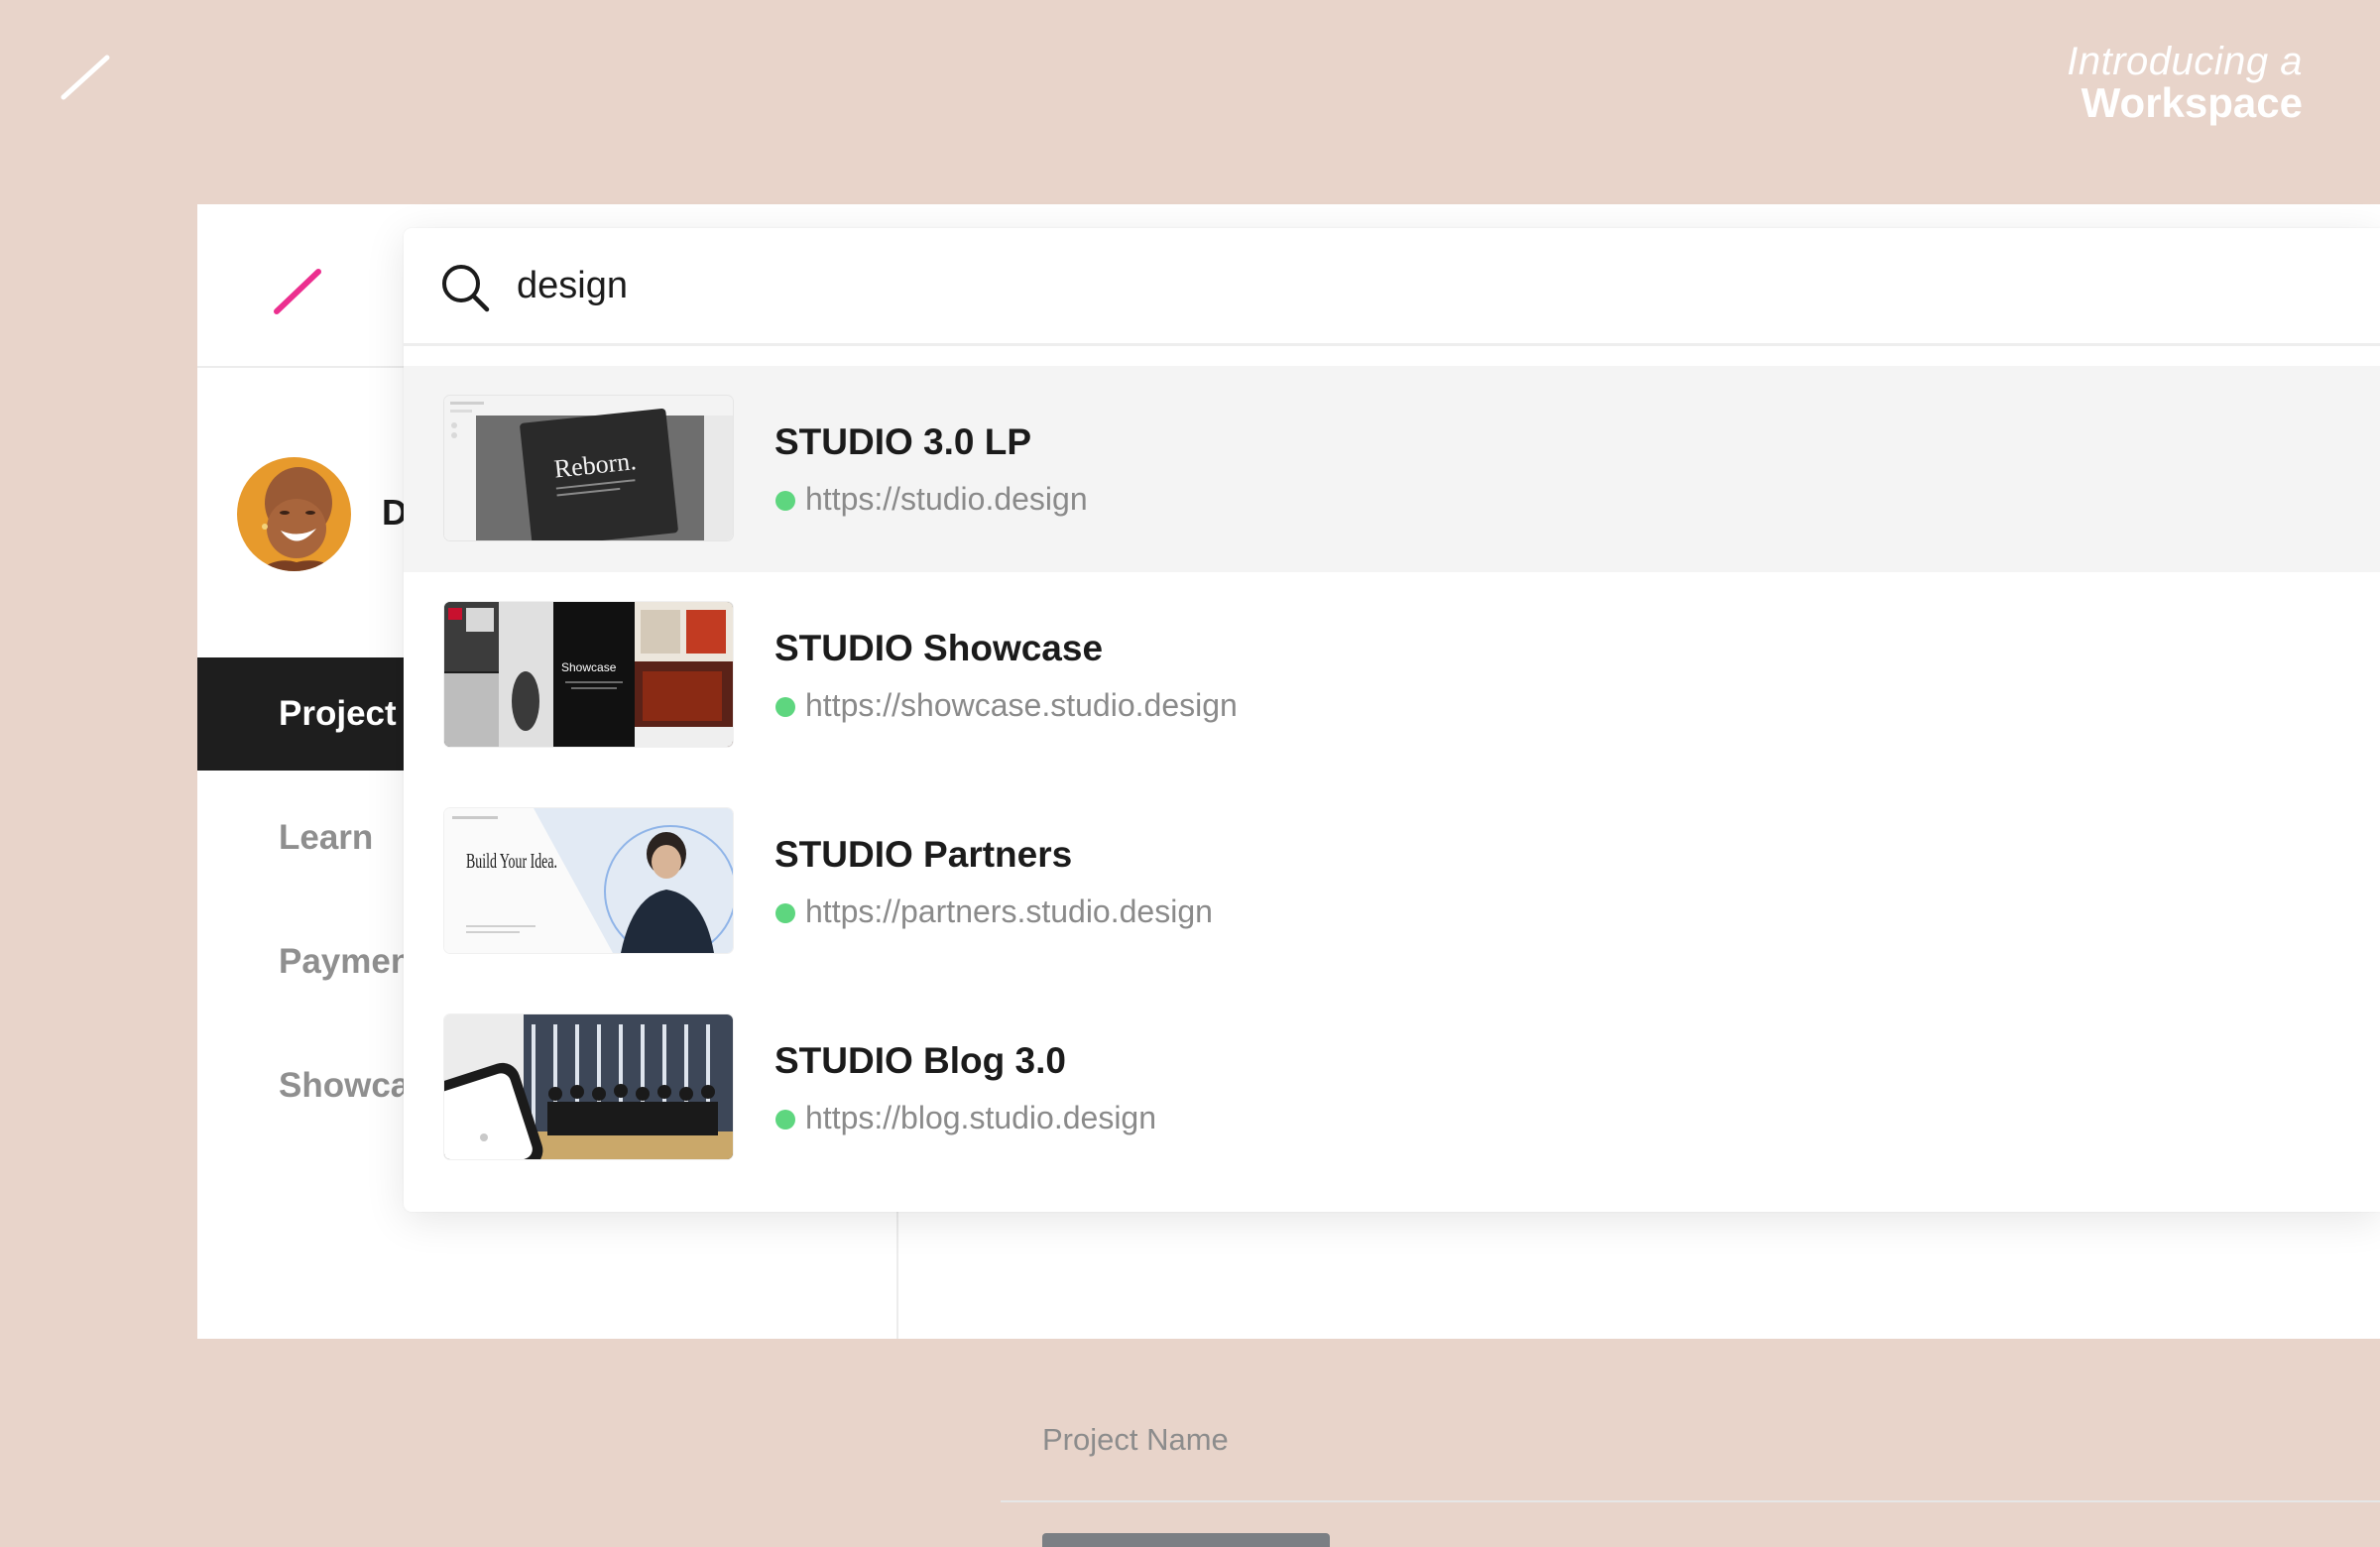 The width and height of the screenshot is (2380, 1547). What do you see at coordinates (311, 1085) in the screenshot?
I see `sidebar-item-showcase: Showcase` at bounding box center [311, 1085].